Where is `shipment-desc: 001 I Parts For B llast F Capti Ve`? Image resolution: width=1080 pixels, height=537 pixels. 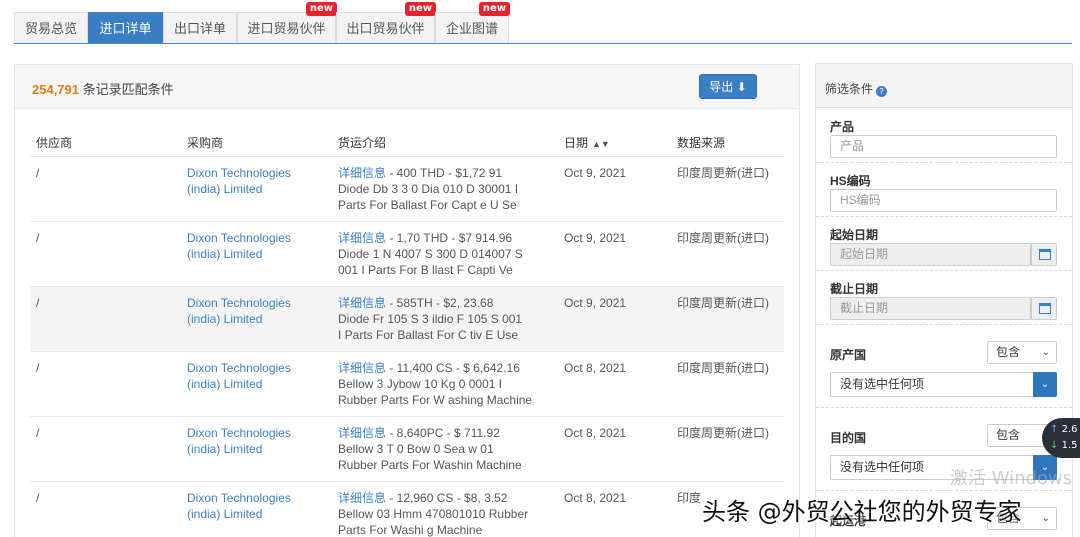 shipment-desc: 001 I Parts For B llast F Capti Ve is located at coordinates (425, 269).